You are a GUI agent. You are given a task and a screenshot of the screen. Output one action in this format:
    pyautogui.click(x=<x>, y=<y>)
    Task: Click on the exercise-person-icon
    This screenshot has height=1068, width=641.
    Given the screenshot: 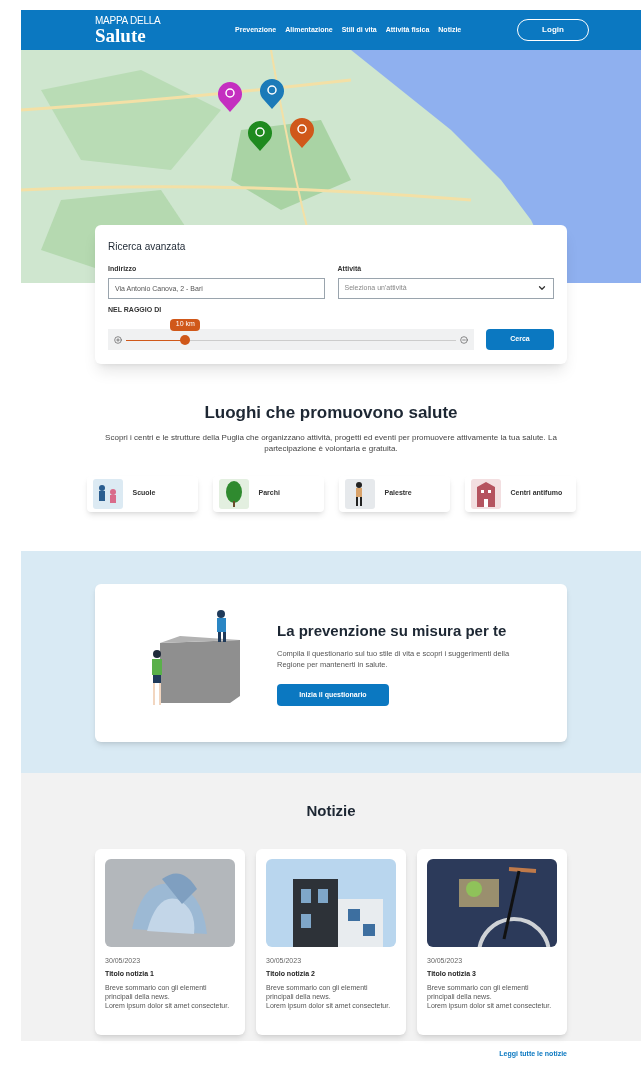 What is the action you would take?
    pyautogui.click(x=359, y=493)
    